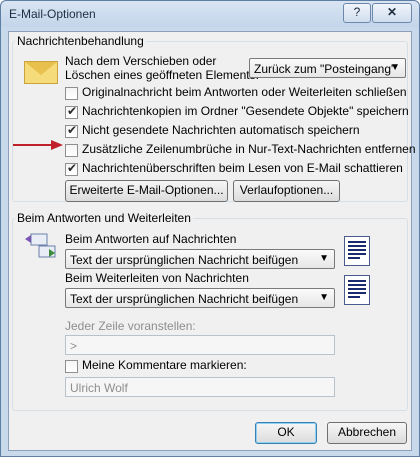  I want to click on mark-comments-label: Meine Kommentare markieren:, so click(164, 365).